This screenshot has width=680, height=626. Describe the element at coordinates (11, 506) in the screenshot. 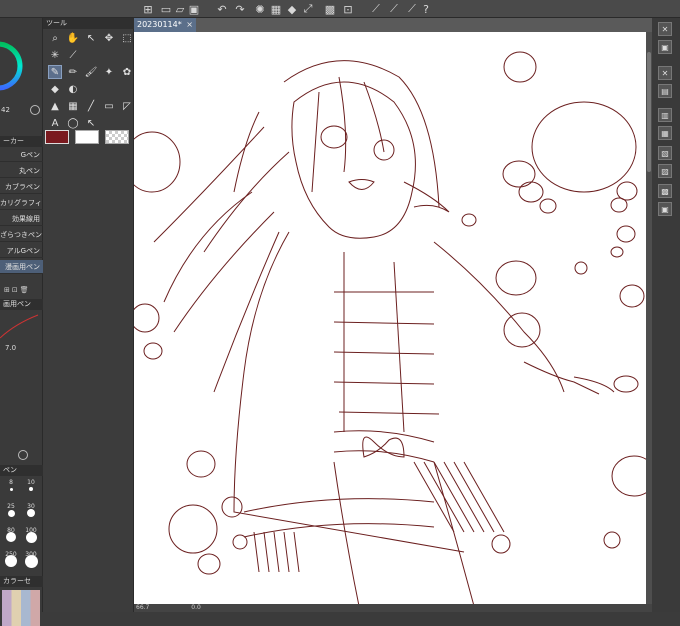

I see `brush-size-label: 25` at that location.